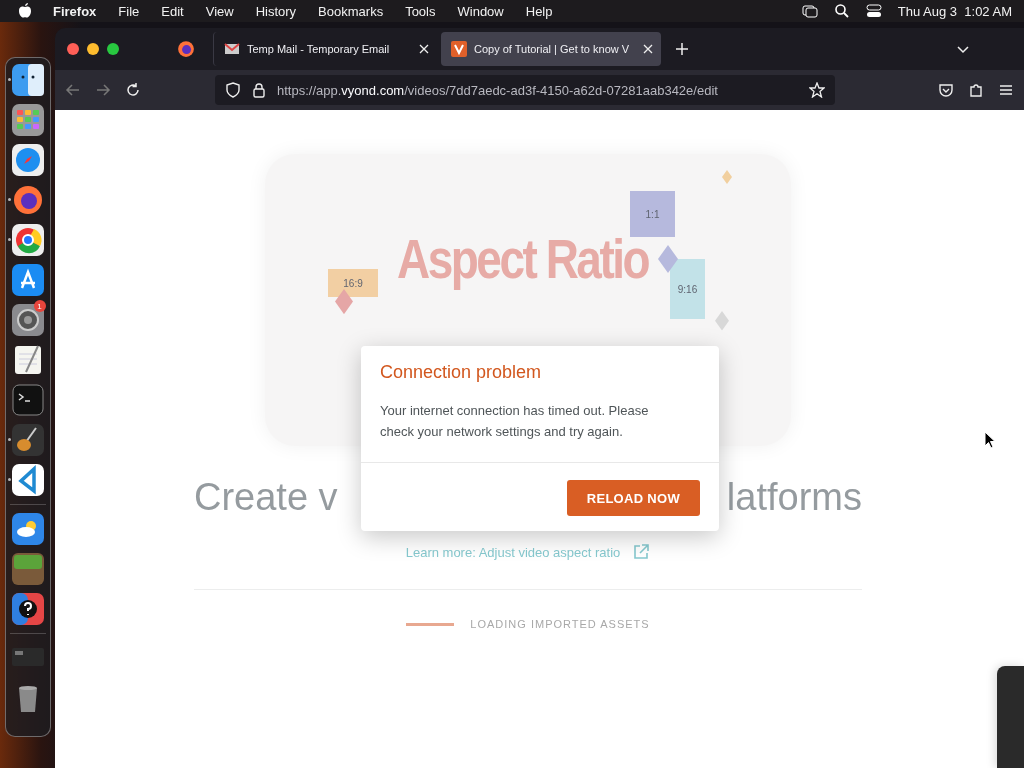 Image resolution: width=1024 pixels, height=768 pixels. I want to click on reload-button: RELOAD NOW, so click(633, 498).